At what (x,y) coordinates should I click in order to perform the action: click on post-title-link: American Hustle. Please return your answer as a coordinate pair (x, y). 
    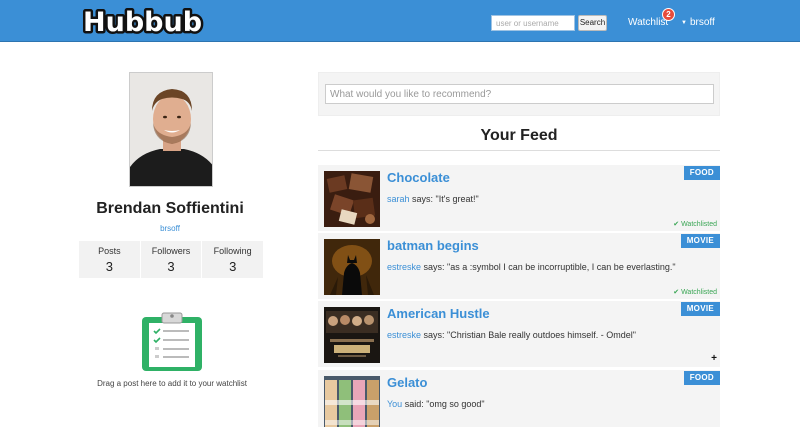
    Looking at the image, I should click on (438, 313).